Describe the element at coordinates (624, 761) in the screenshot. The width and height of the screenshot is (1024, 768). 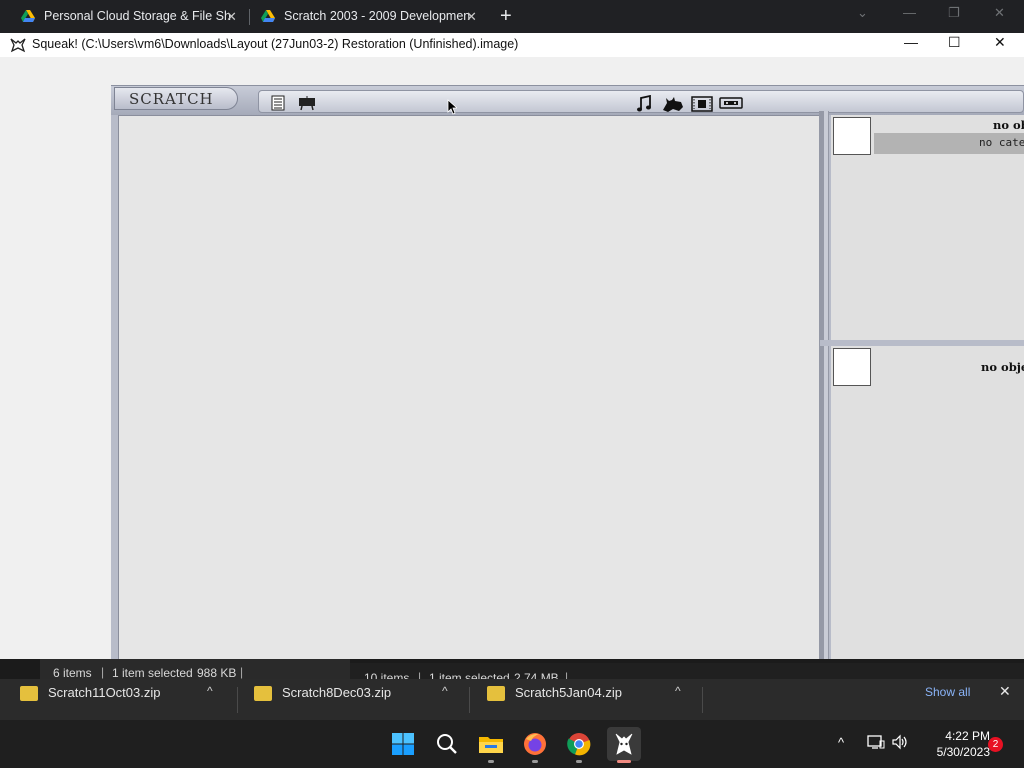
I see `active-indicator` at that location.